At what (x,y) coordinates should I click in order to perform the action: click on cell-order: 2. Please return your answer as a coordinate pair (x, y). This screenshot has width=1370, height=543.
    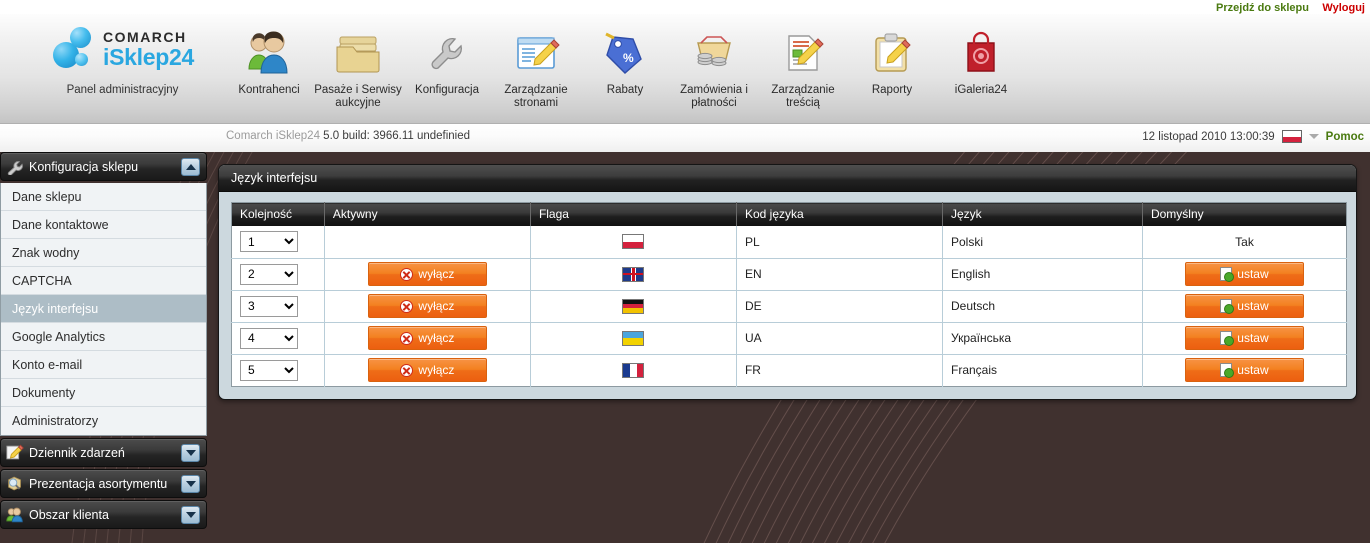
    Looking at the image, I should click on (278, 274).